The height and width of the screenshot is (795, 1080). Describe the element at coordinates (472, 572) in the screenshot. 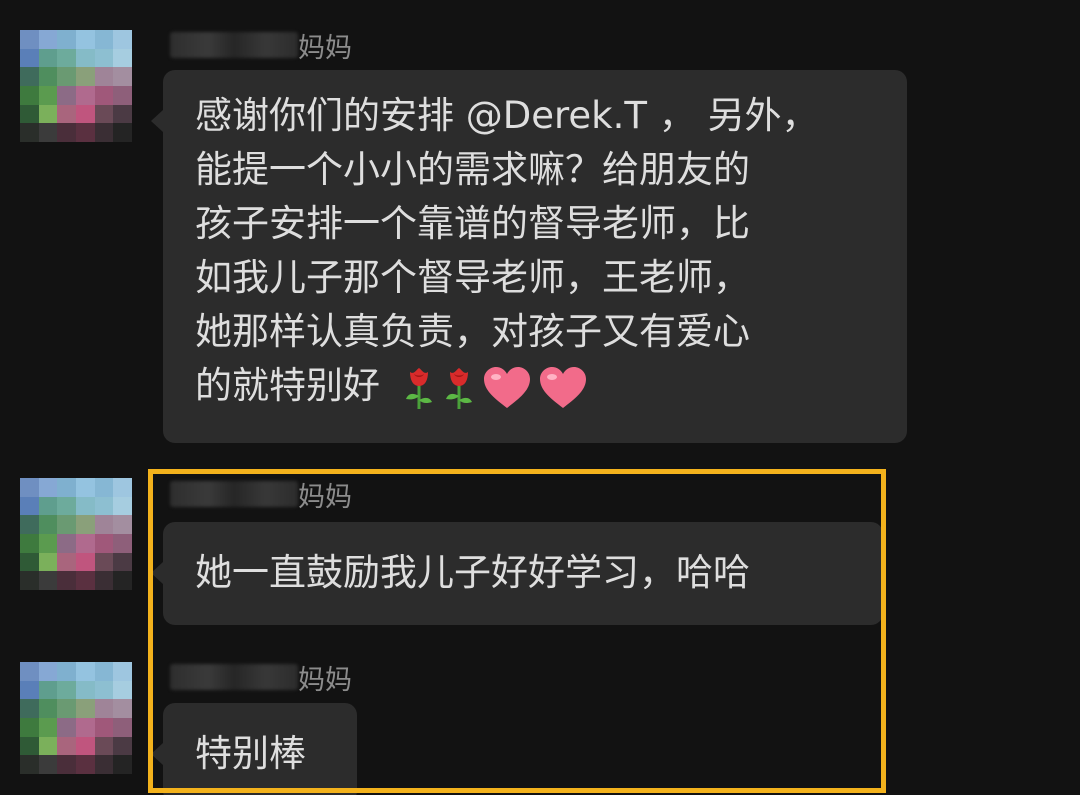

I see `message-line: 她一直鼓励我儿子好好学习，哈哈` at that location.